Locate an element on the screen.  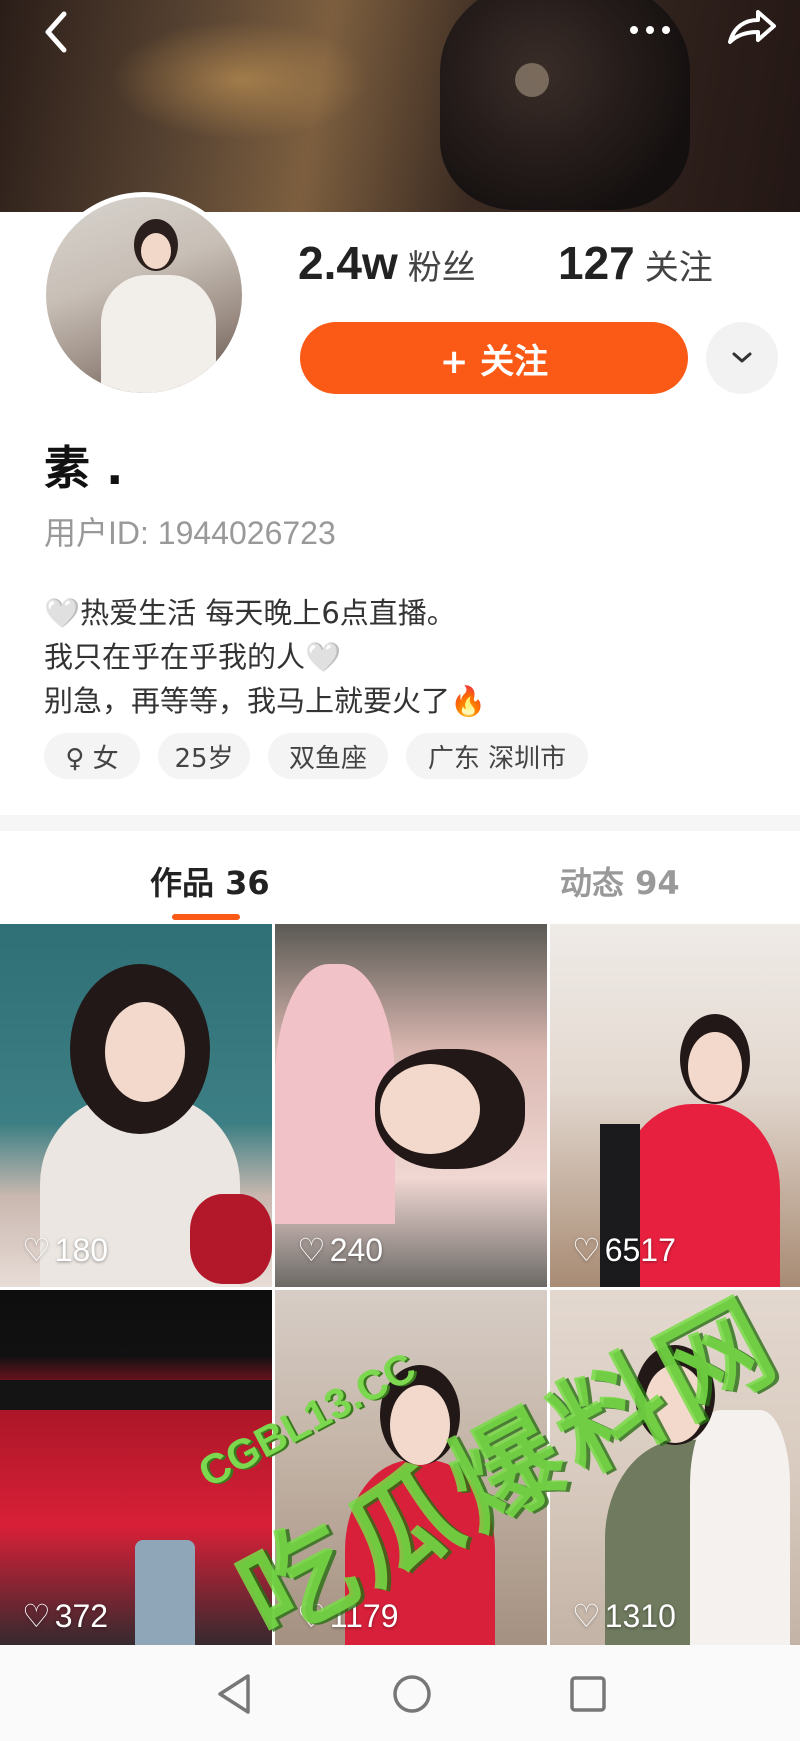
triangle-back-icon is located at coordinates (234, 1694).